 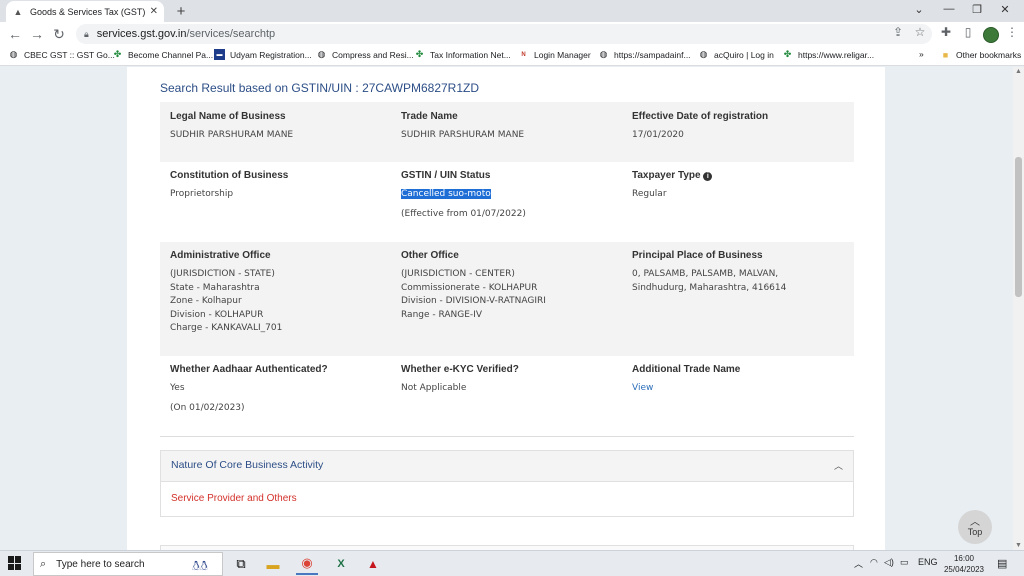 I want to click on file-explorer-icon: ▬, so click(x=273, y=564).